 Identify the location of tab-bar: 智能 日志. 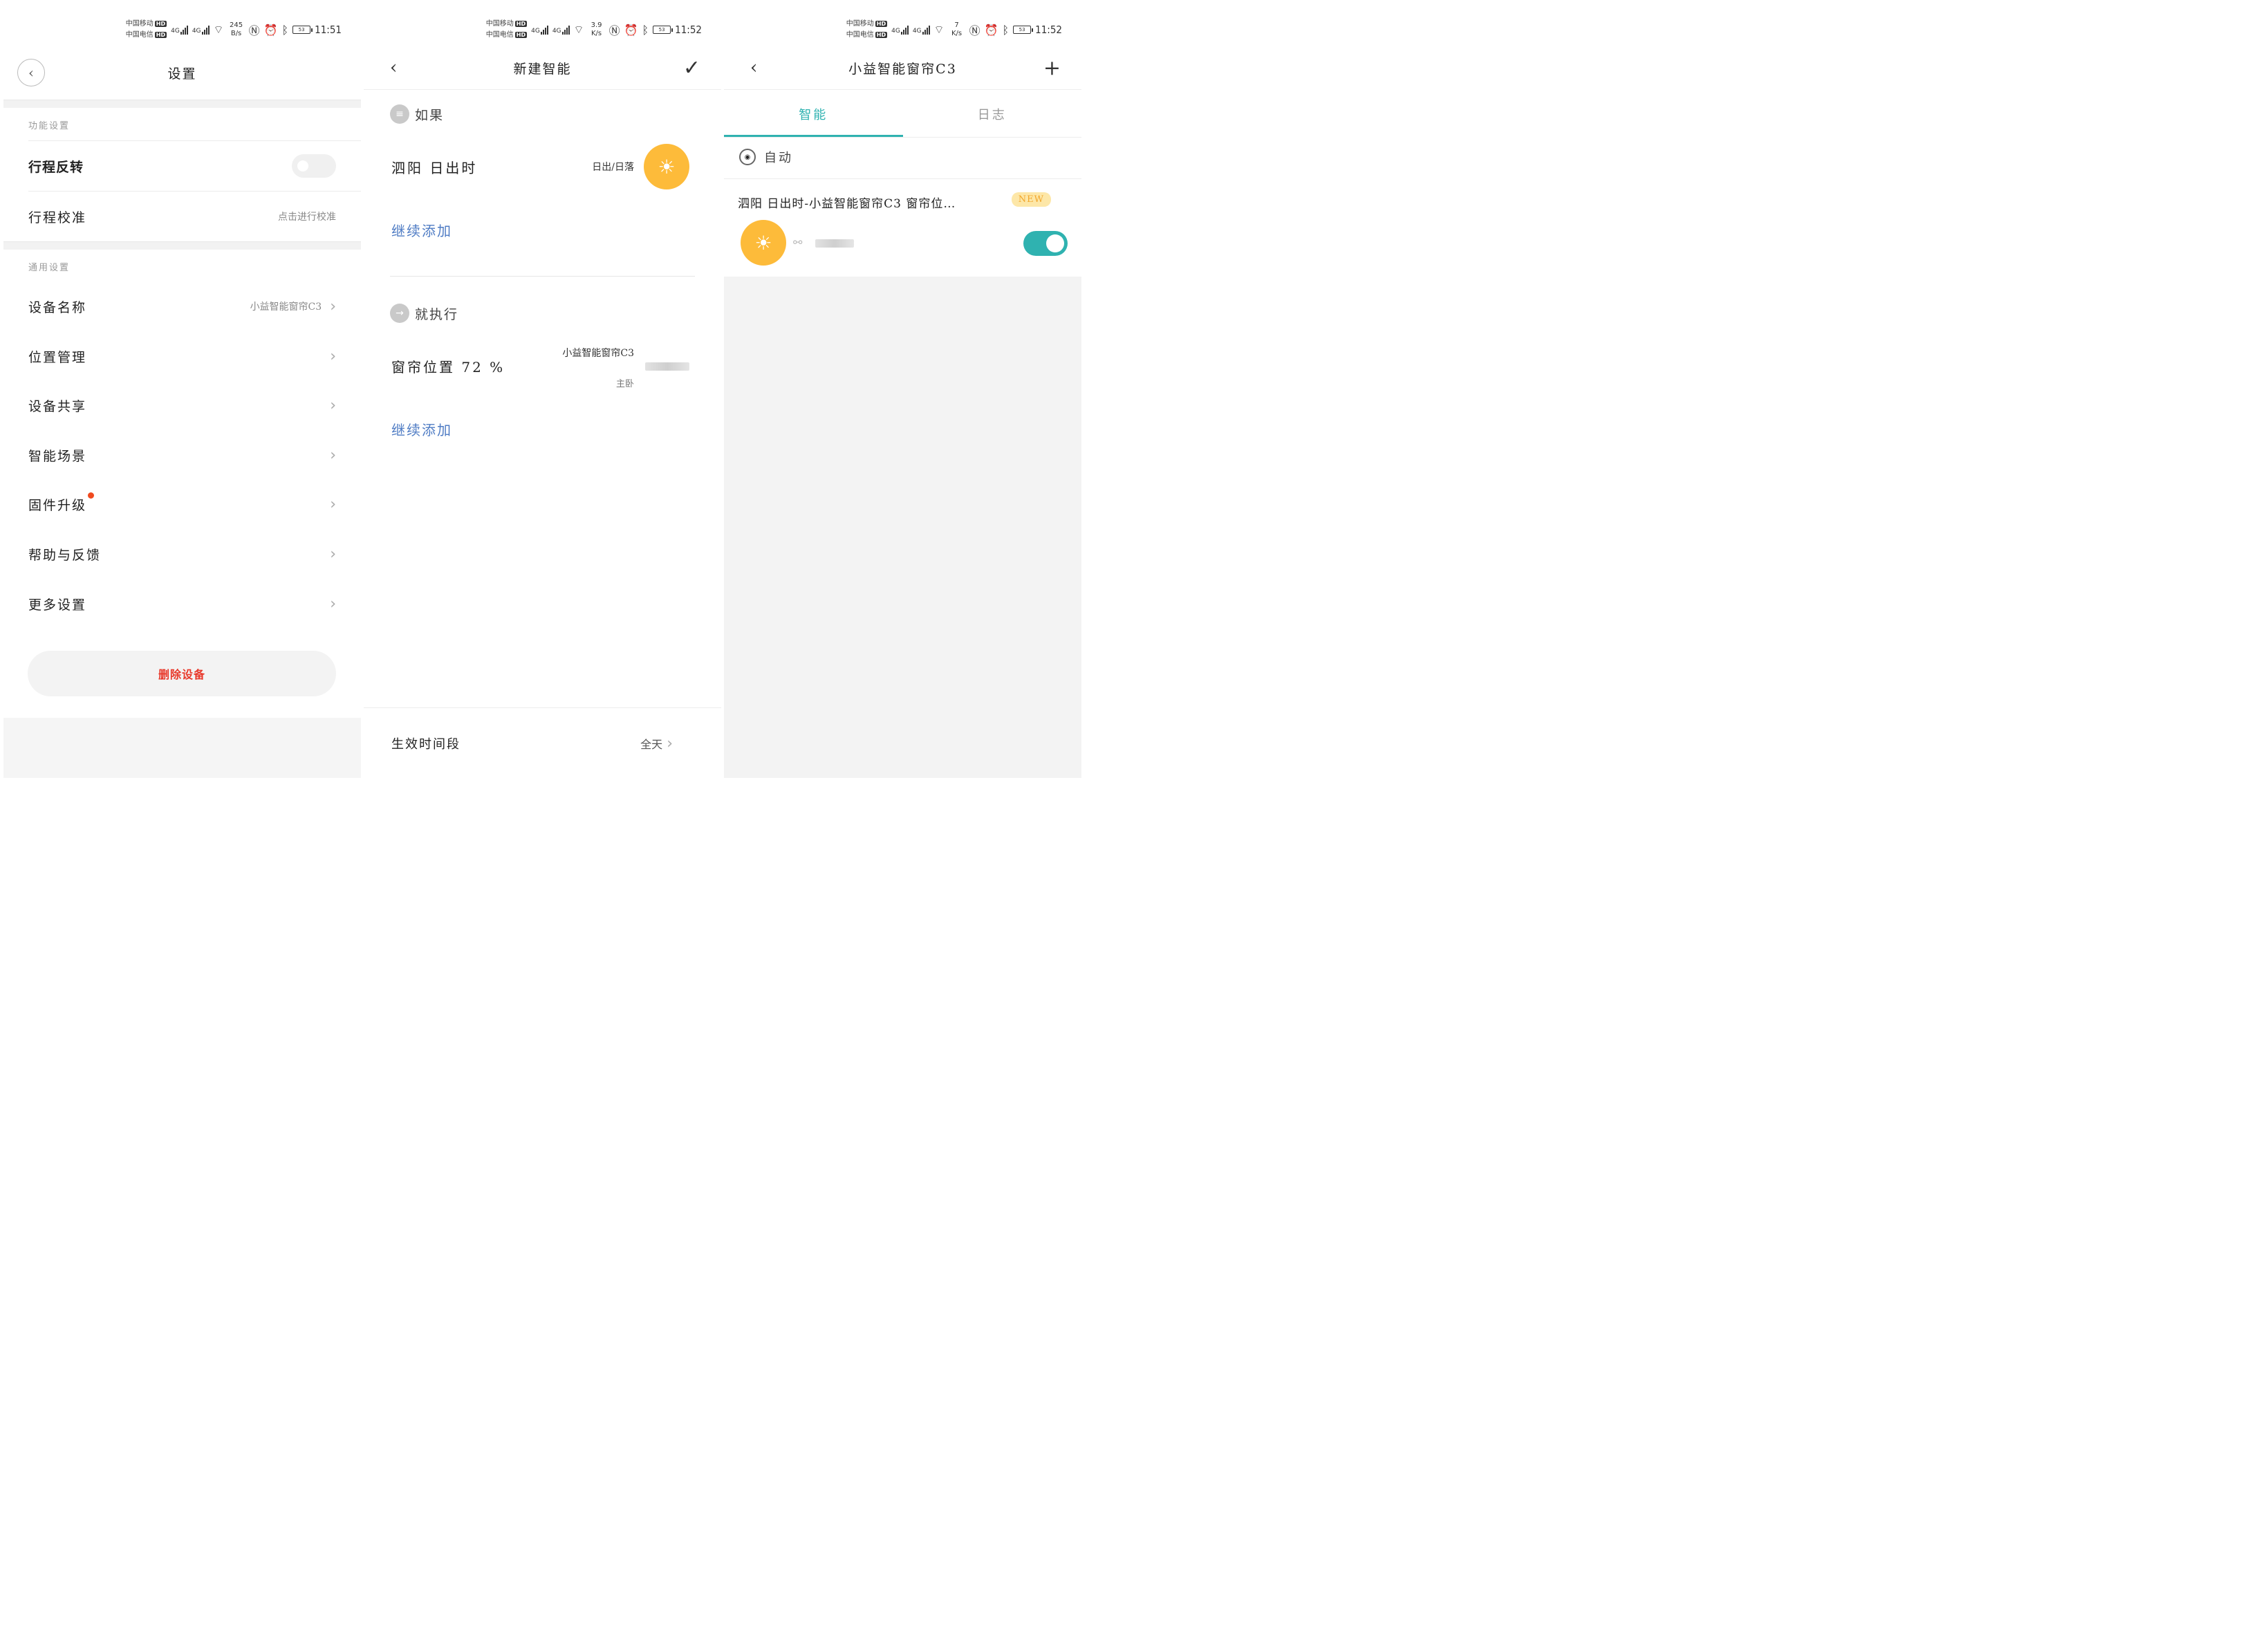
(902, 116).